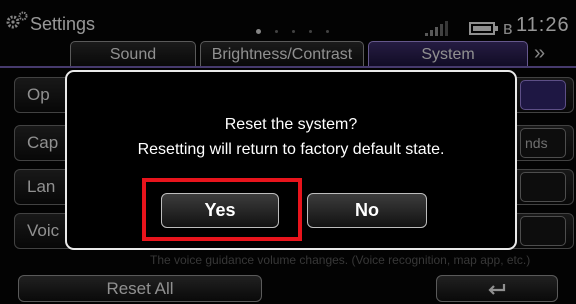 The height and width of the screenshot is (304, 576). Describe the element at coordinates (367, 210) in the screenshot. I see `no-button: No` at that location.